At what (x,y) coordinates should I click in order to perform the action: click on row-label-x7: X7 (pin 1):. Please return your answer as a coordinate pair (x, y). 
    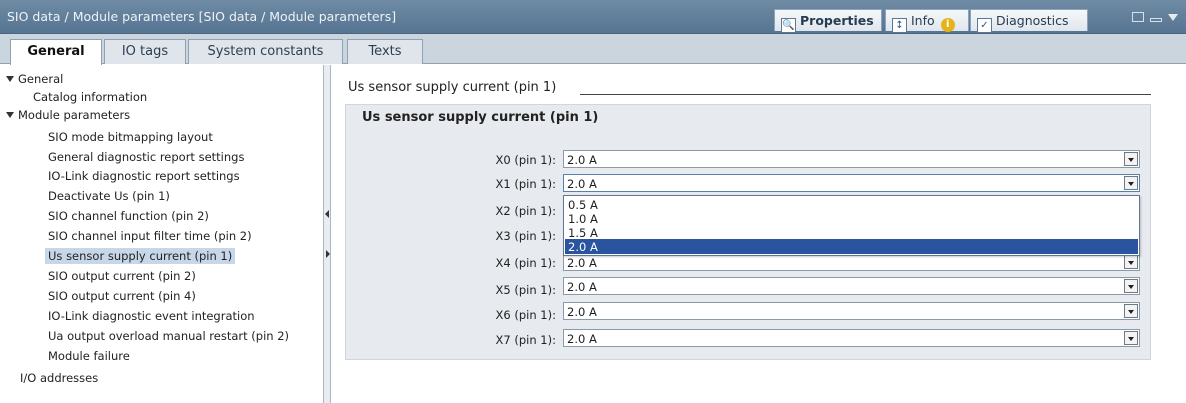
    Looking at the image, I should click on (525, 340).